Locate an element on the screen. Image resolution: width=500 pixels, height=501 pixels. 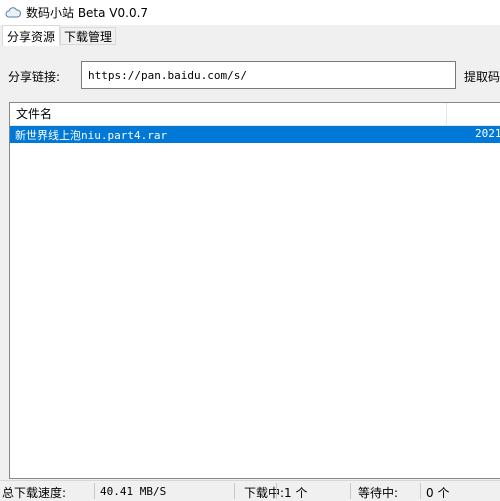
extract-code-label: 提取码 is located at coordinates (482, 77).